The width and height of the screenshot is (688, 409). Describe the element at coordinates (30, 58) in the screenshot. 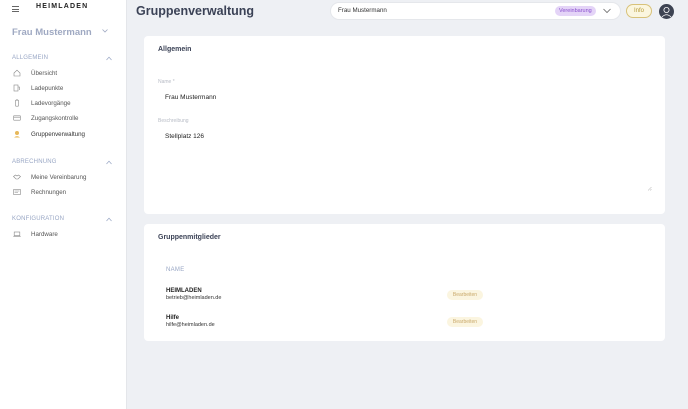

I see `section-header-allgemein: ALLGEMEIN` at that location.